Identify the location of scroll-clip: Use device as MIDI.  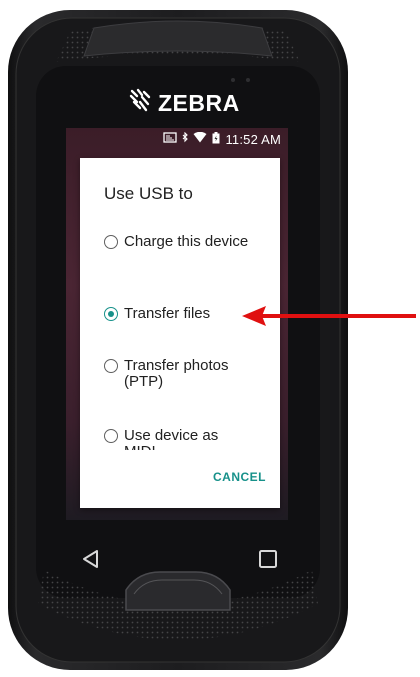
(180, 434).